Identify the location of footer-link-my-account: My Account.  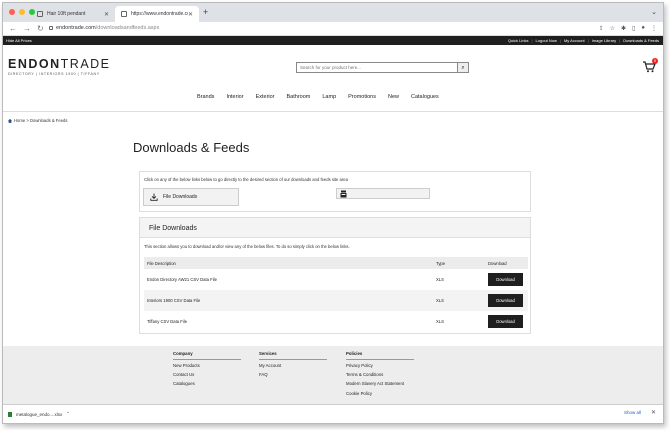
(293, 365).